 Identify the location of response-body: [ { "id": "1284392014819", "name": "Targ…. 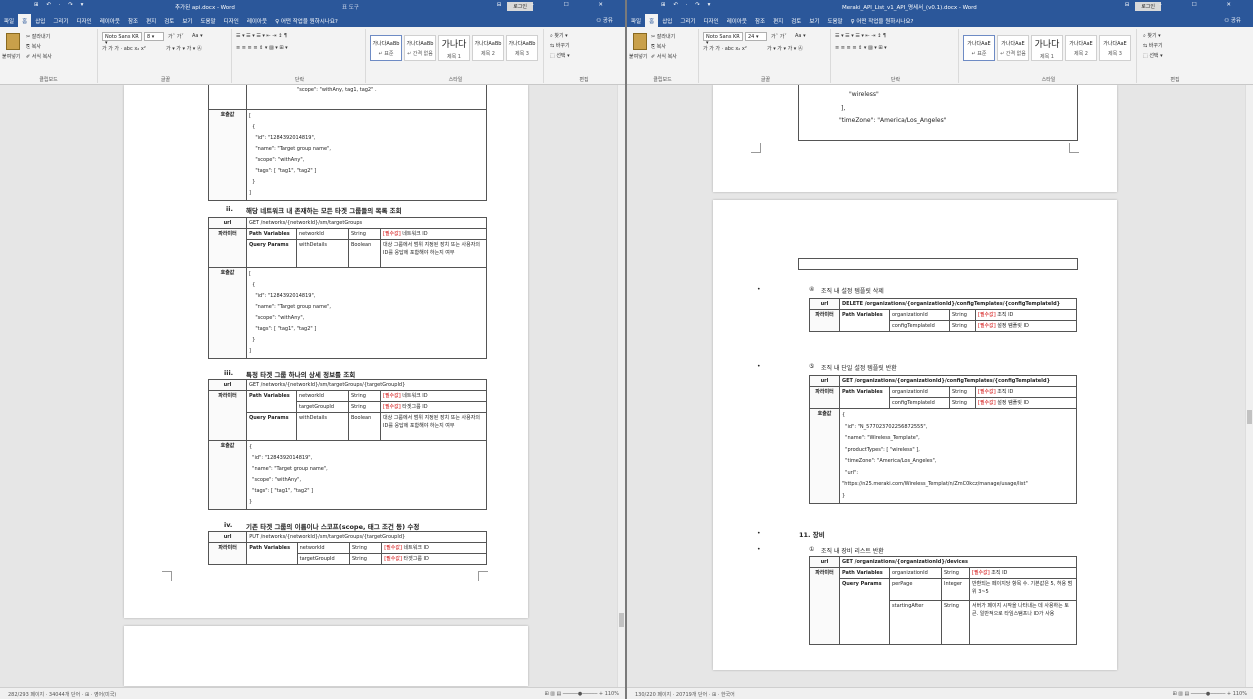
(366, 313).